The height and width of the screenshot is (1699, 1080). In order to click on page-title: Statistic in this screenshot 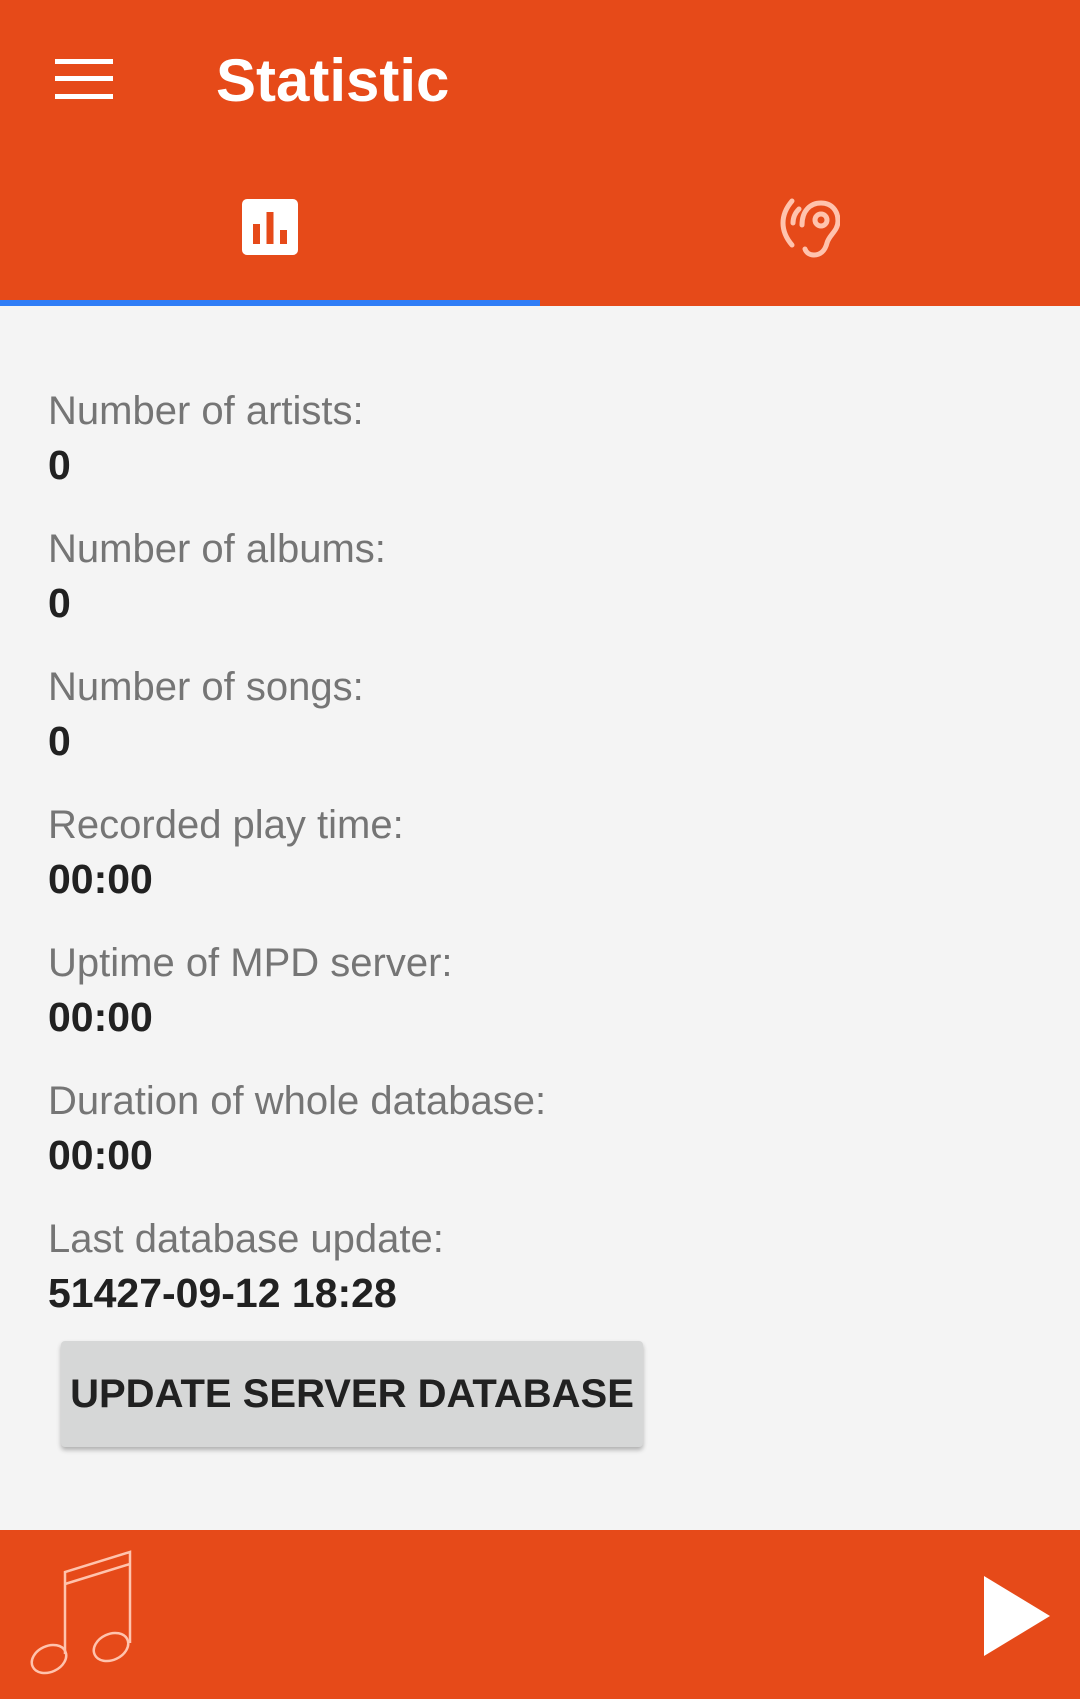, I will do `click(333, 80)`.